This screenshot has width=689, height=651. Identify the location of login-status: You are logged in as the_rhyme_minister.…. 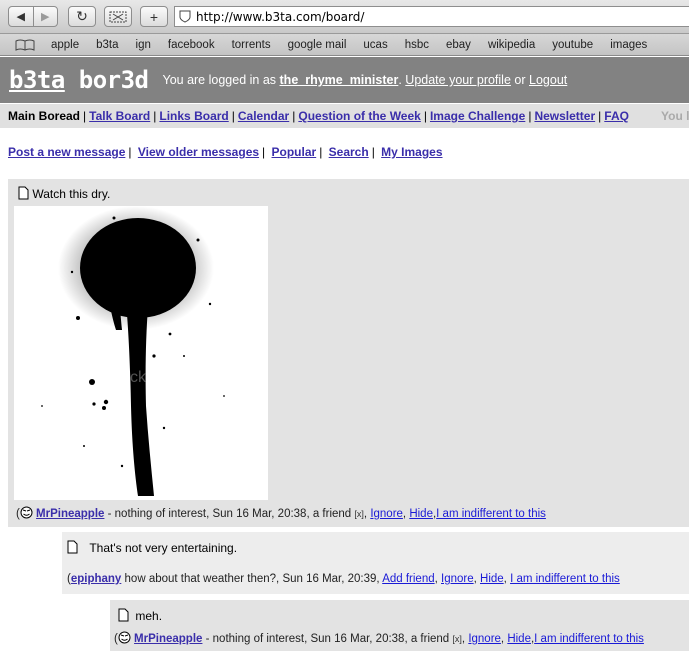
(365, 80).